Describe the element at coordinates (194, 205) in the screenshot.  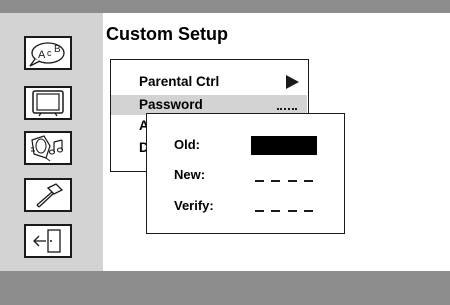
I see `verify-password-label: Verify:` at that location.